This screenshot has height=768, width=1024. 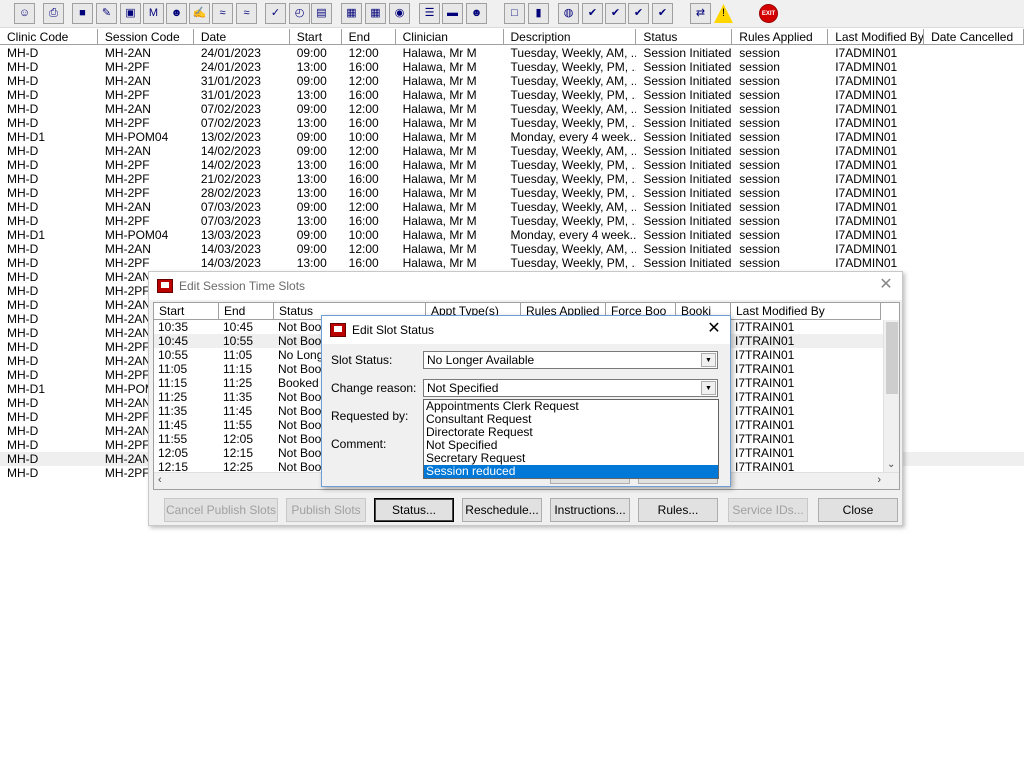 What do you see at coordinates (439, 221) in the screenshot?
I see `table-cell: Halawa, Mr M` at bounding box center [439, 221].